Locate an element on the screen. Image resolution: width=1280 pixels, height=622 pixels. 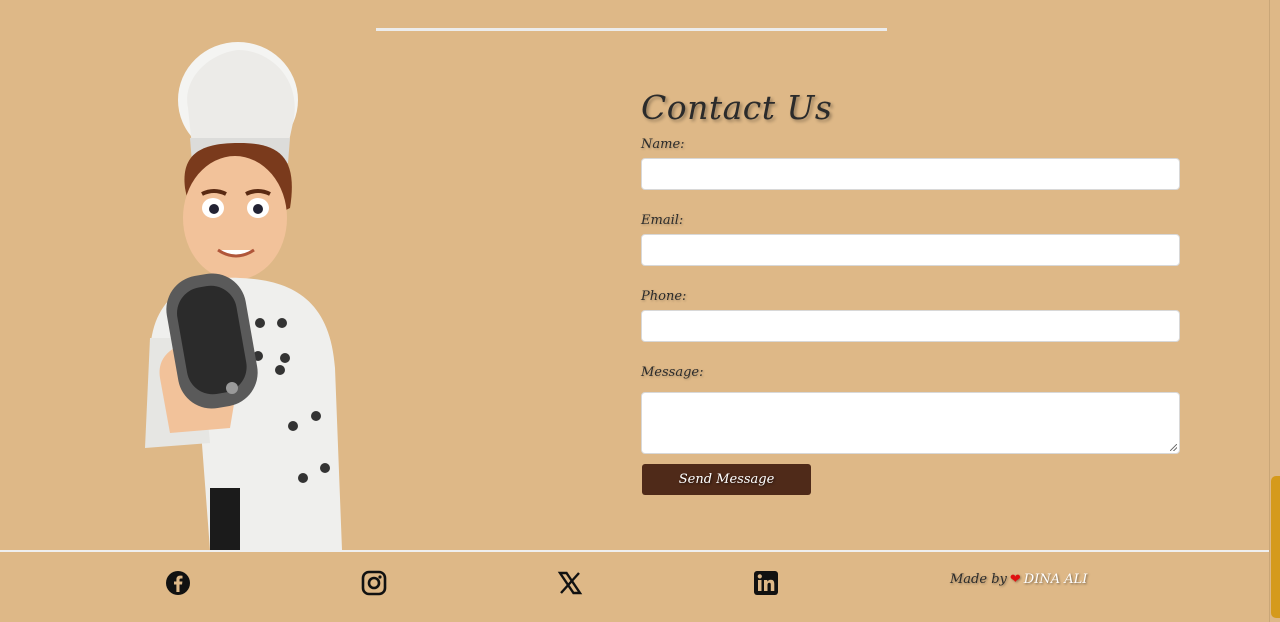
send-message-button: Send Message is located at coordinates (726, 479).